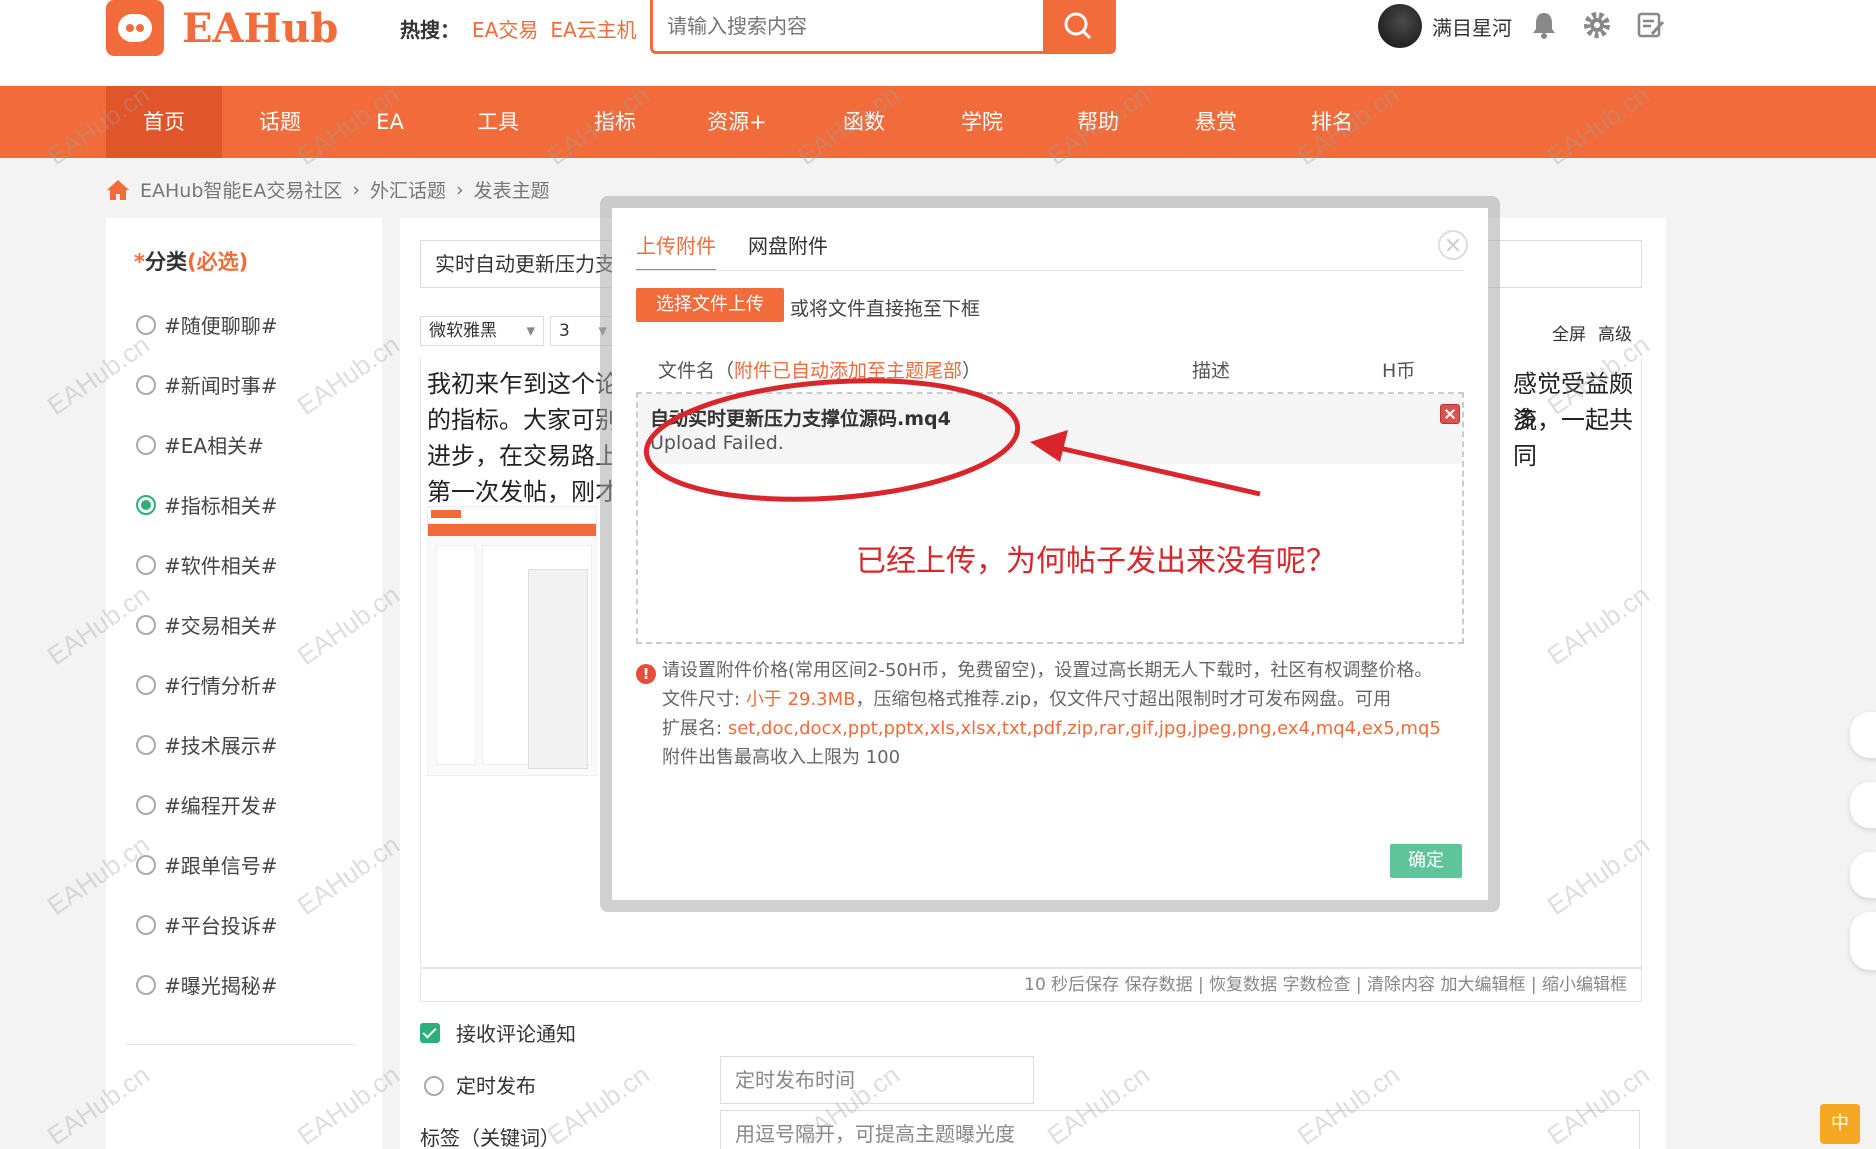  Describe the element at coordinates (498, 1032) in the screenshot. I see `notify-option: 接收评论通知` at that location.